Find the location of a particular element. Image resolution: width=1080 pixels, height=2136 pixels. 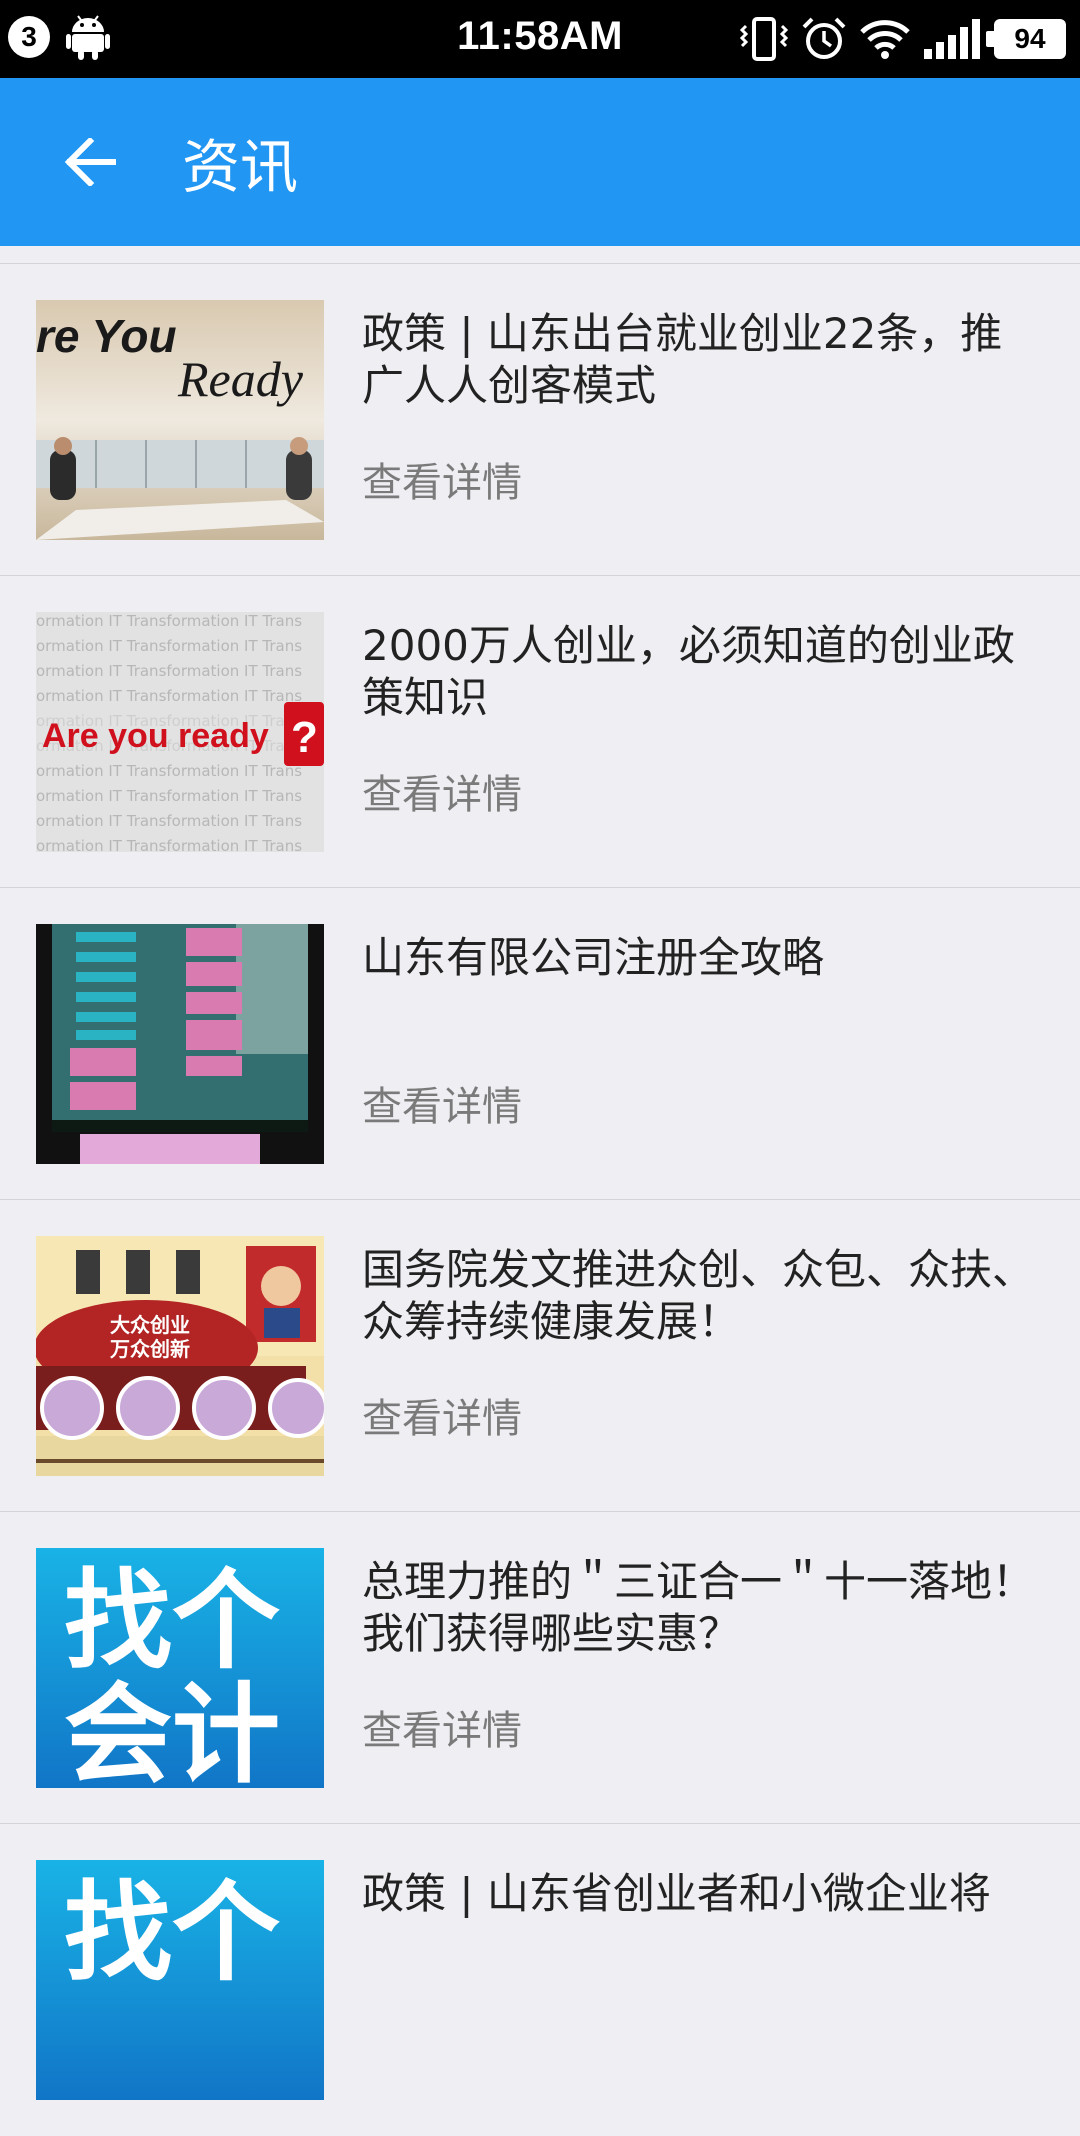

news-thumbnail: 找个 会计 is located at coordinates (180, 1668).